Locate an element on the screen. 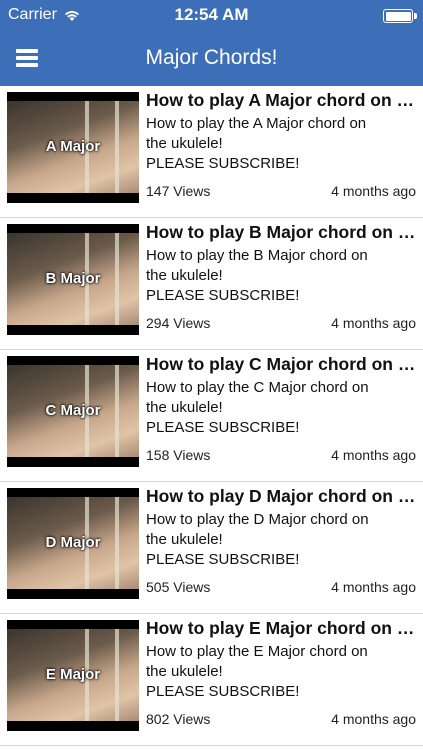 The height and width of the screenshot is (750, 423). view-count: 147 Views is located at coordinates (178, 191).